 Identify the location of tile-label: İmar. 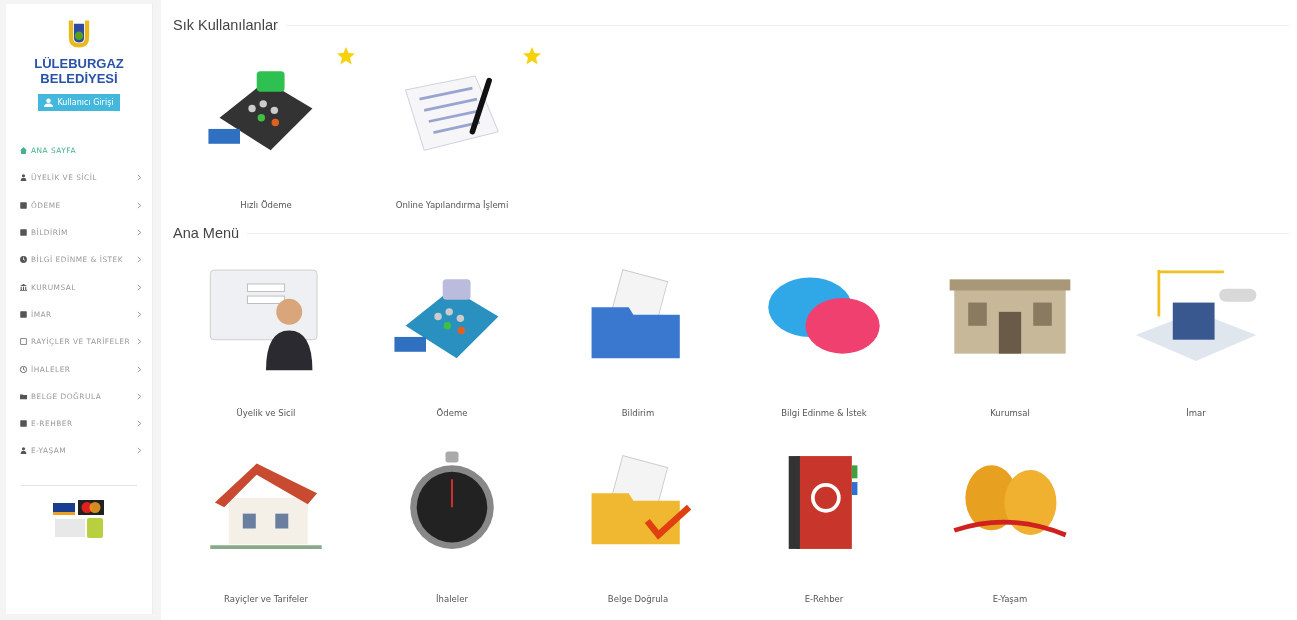
(1196, 413).